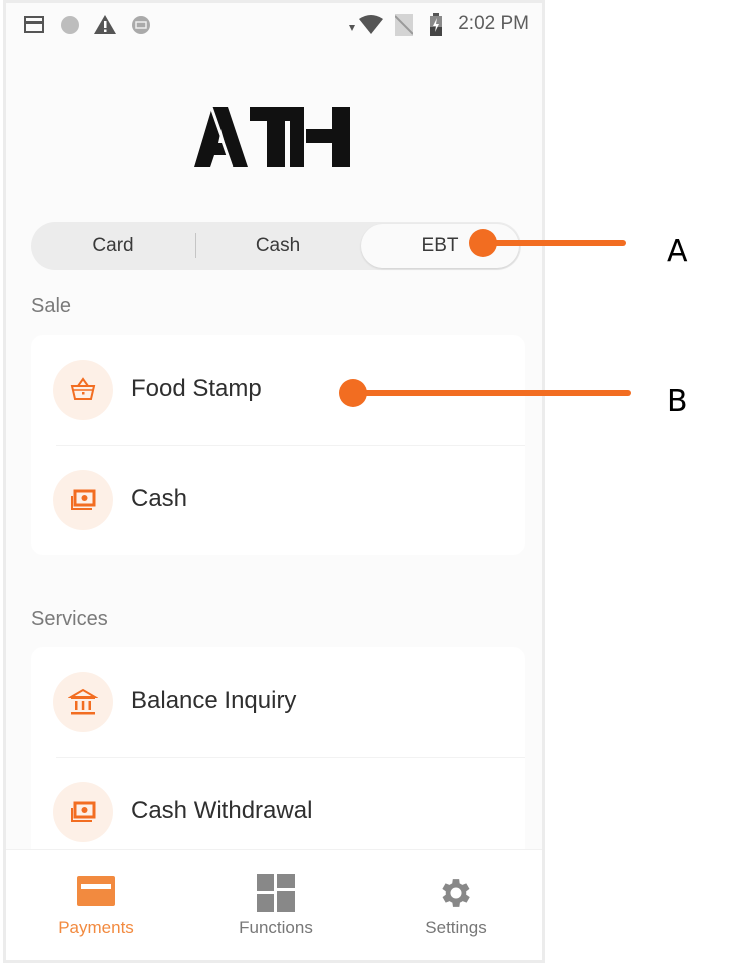 Image resolution: width=735 pixels, height=963 pixels. Describe the element at coordinates (485, 318) in the screenshot. I see `annotation-layer` at that location.